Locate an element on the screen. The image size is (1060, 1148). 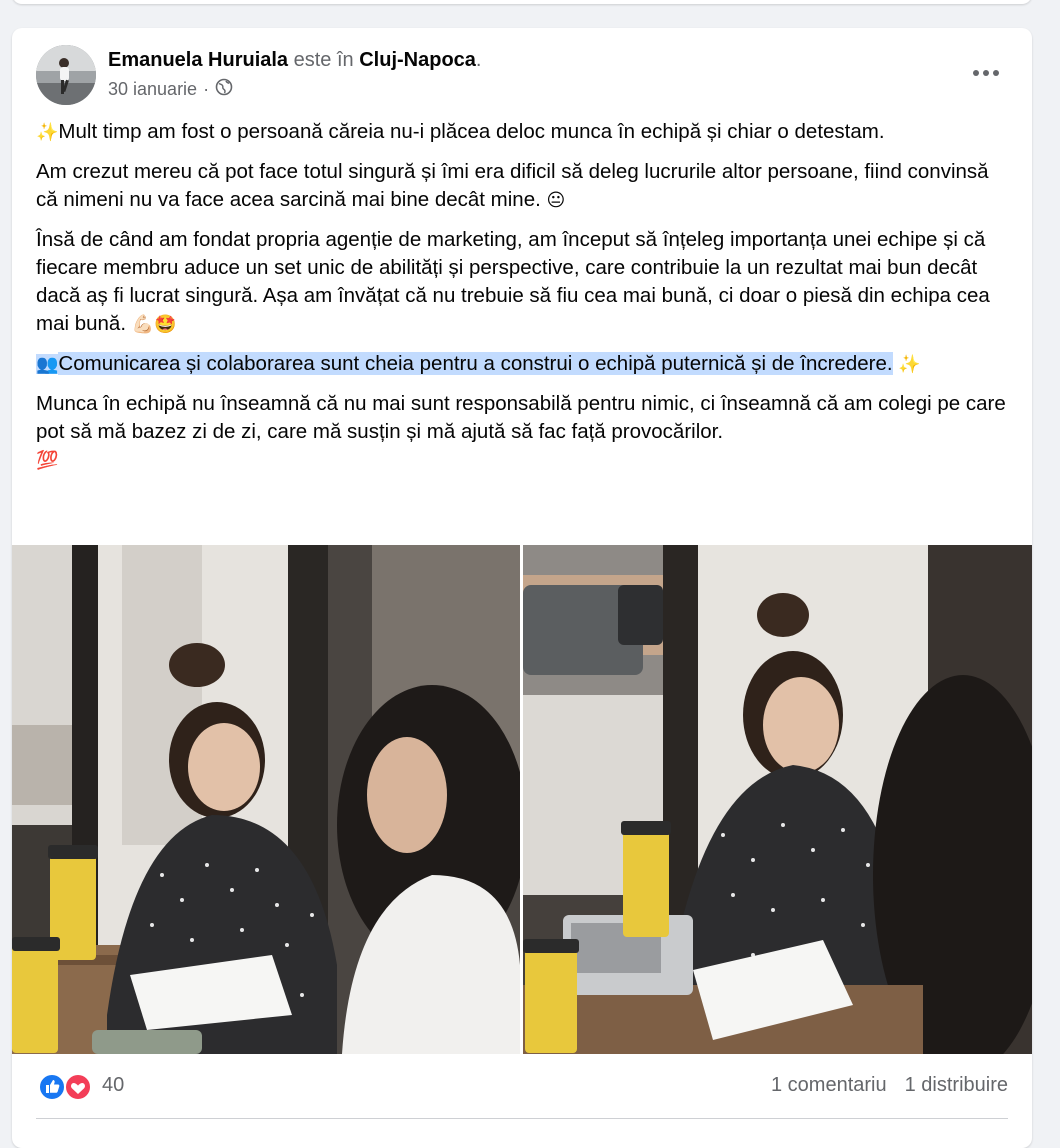
author-line: Emanuela Huruiala este în Cluj-Napoca. is located at coordinates (294, 60).